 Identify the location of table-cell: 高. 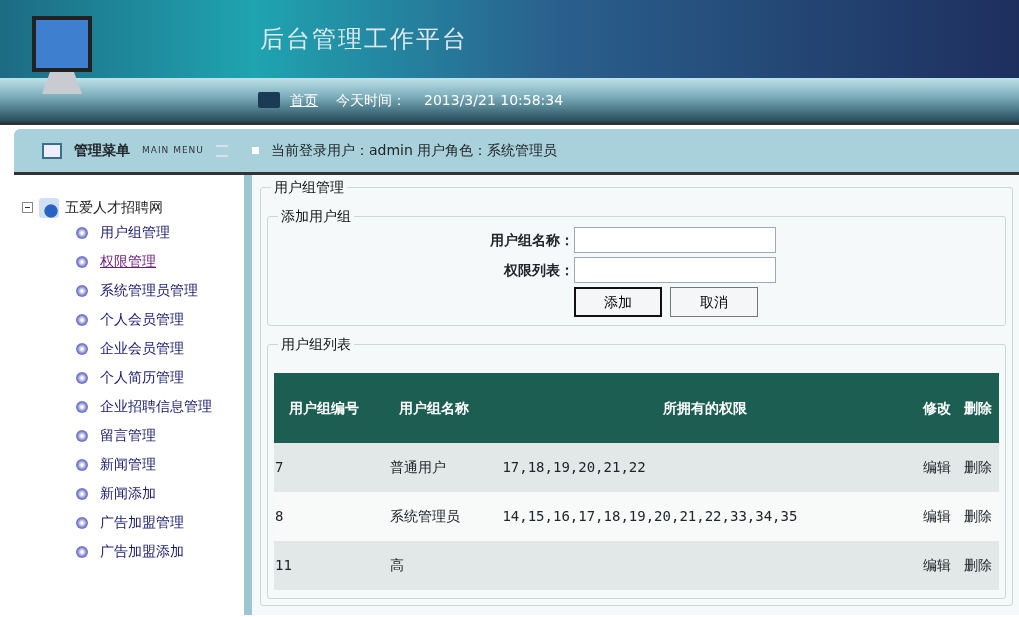
(434, 565).